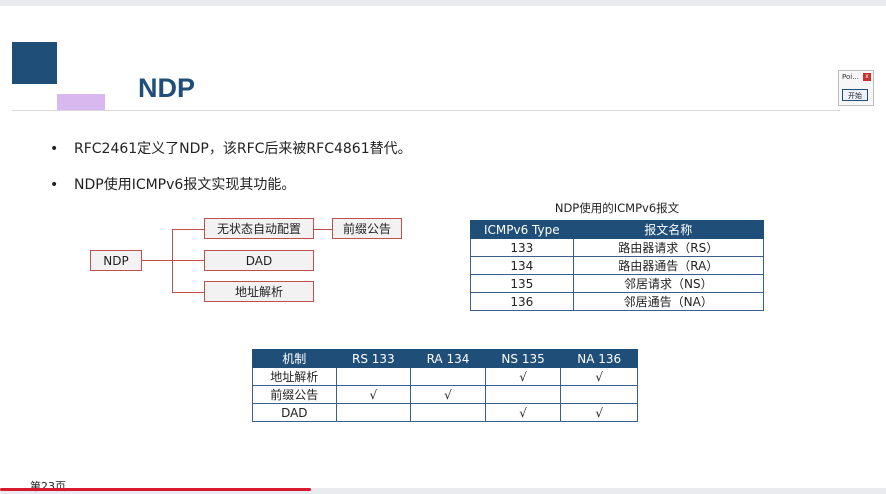 Image resolution: width=886 pixels, height=494 pixels. I want to click on close-icon: x, so click(867, 77).